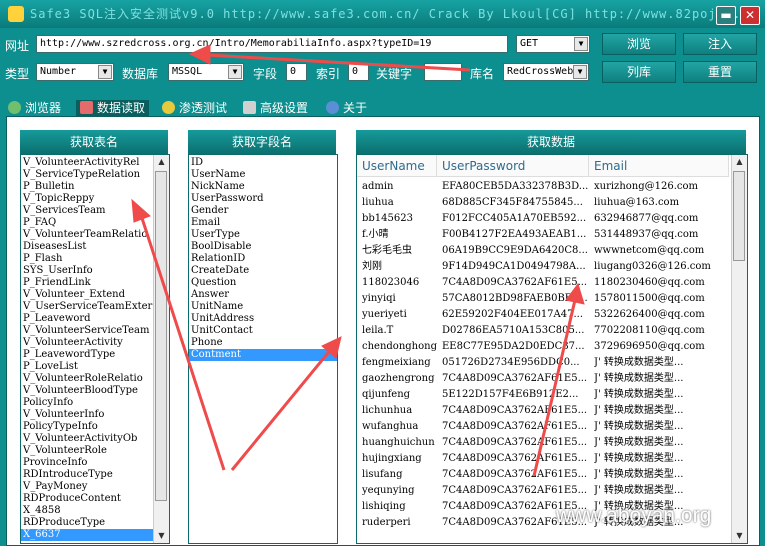 This screenshot has width=765, height=546. Describe the element at coordinates (95, 223) in the screenshot. I see `table-list-item: P_FAQ` at that location.